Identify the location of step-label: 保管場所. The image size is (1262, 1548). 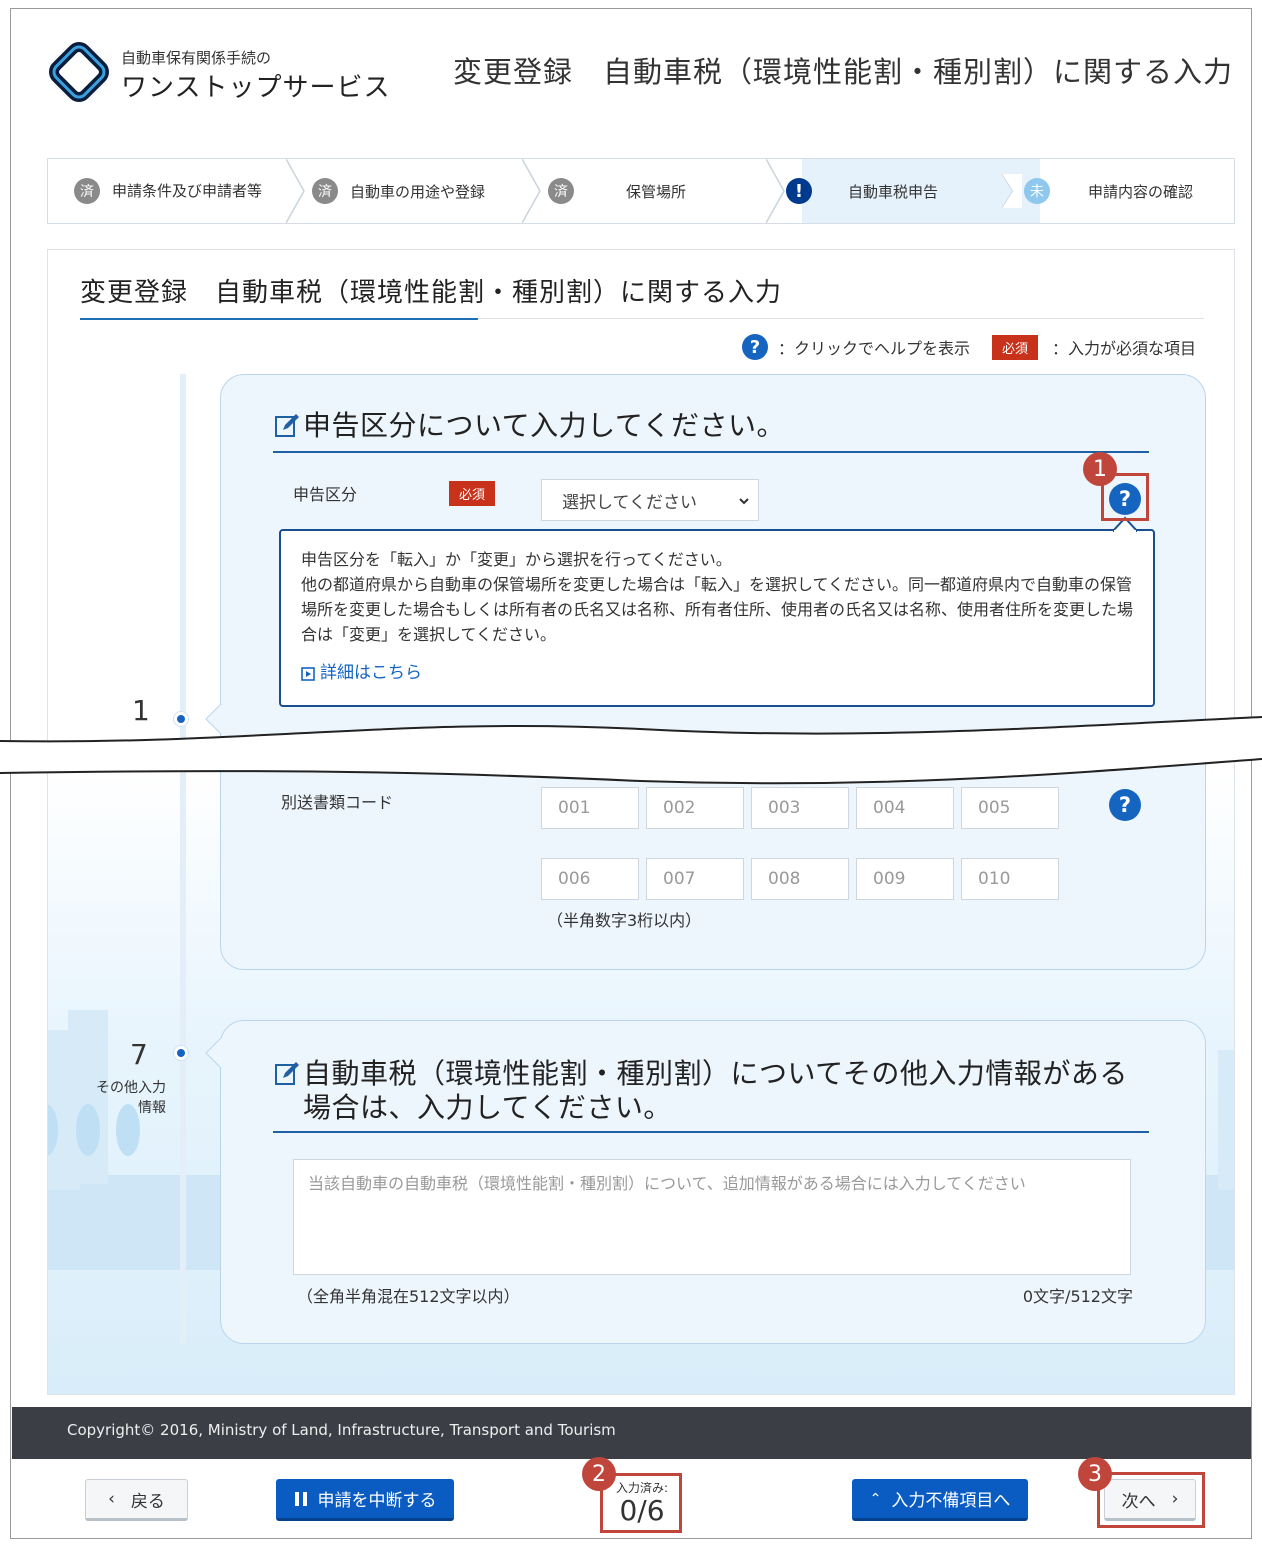
(656, 191).